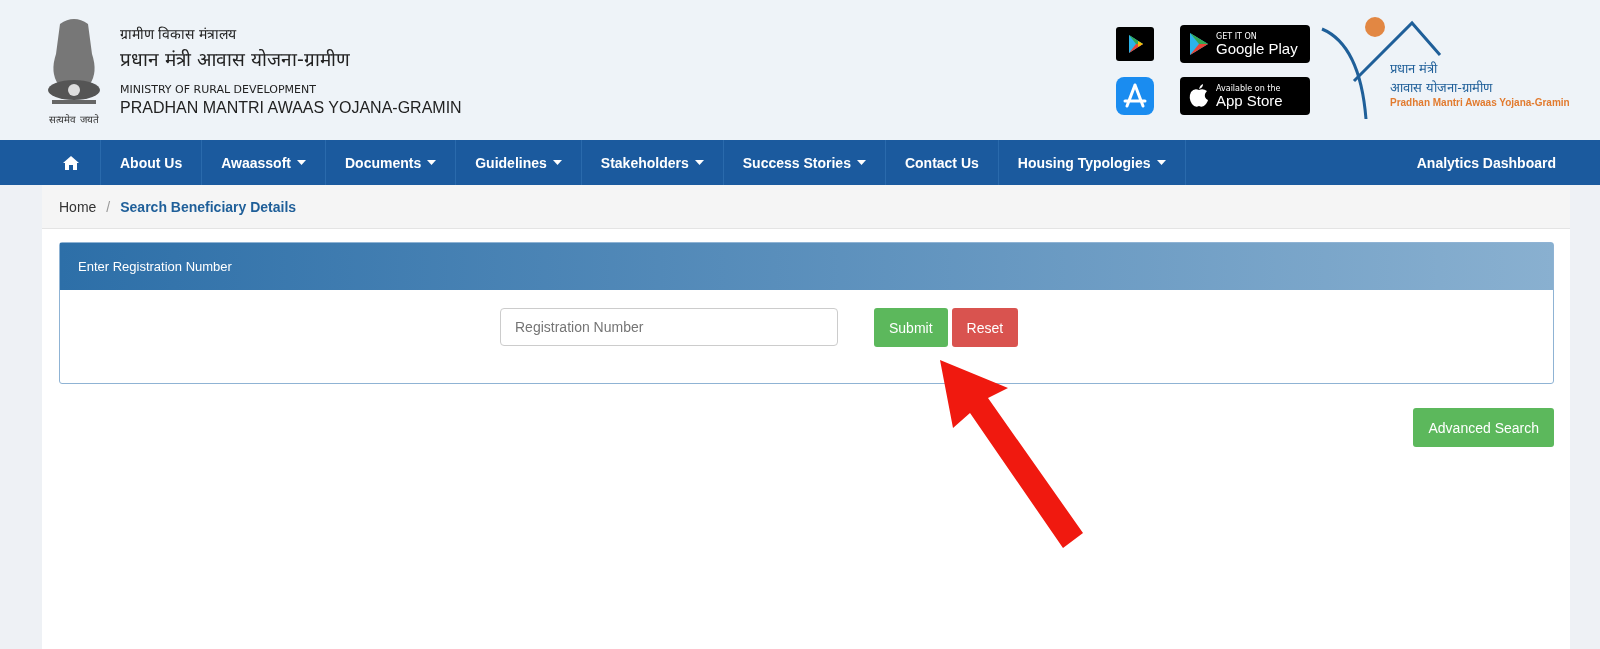 This screenshot has height=649, width=1600. I want to click on scheme-english: PRADHAN MANTRI AWAAS YOJANA-GRAMIN, so click(291, 107).